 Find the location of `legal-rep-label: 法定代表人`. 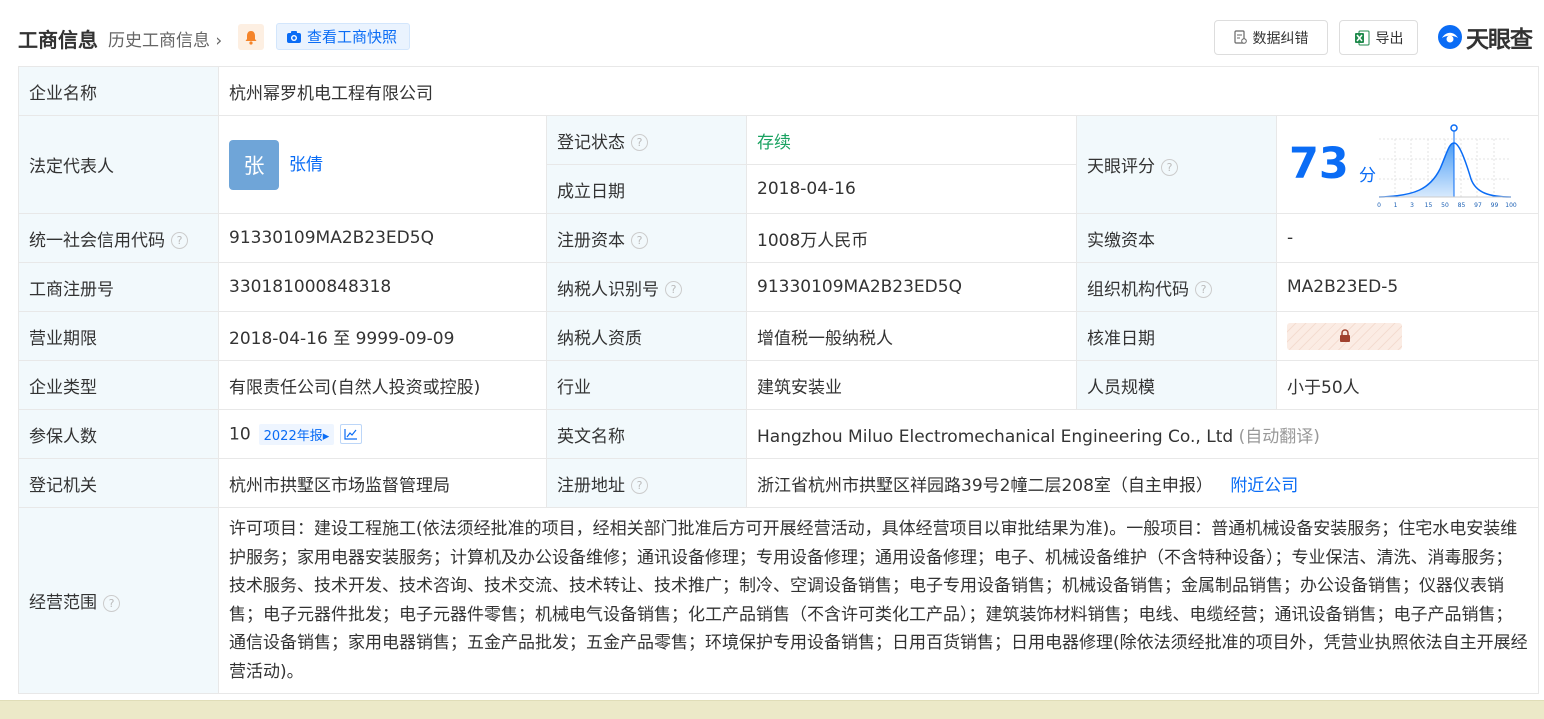

legal-rep-label: 法定代表人 is located at coordinates (118, 164).